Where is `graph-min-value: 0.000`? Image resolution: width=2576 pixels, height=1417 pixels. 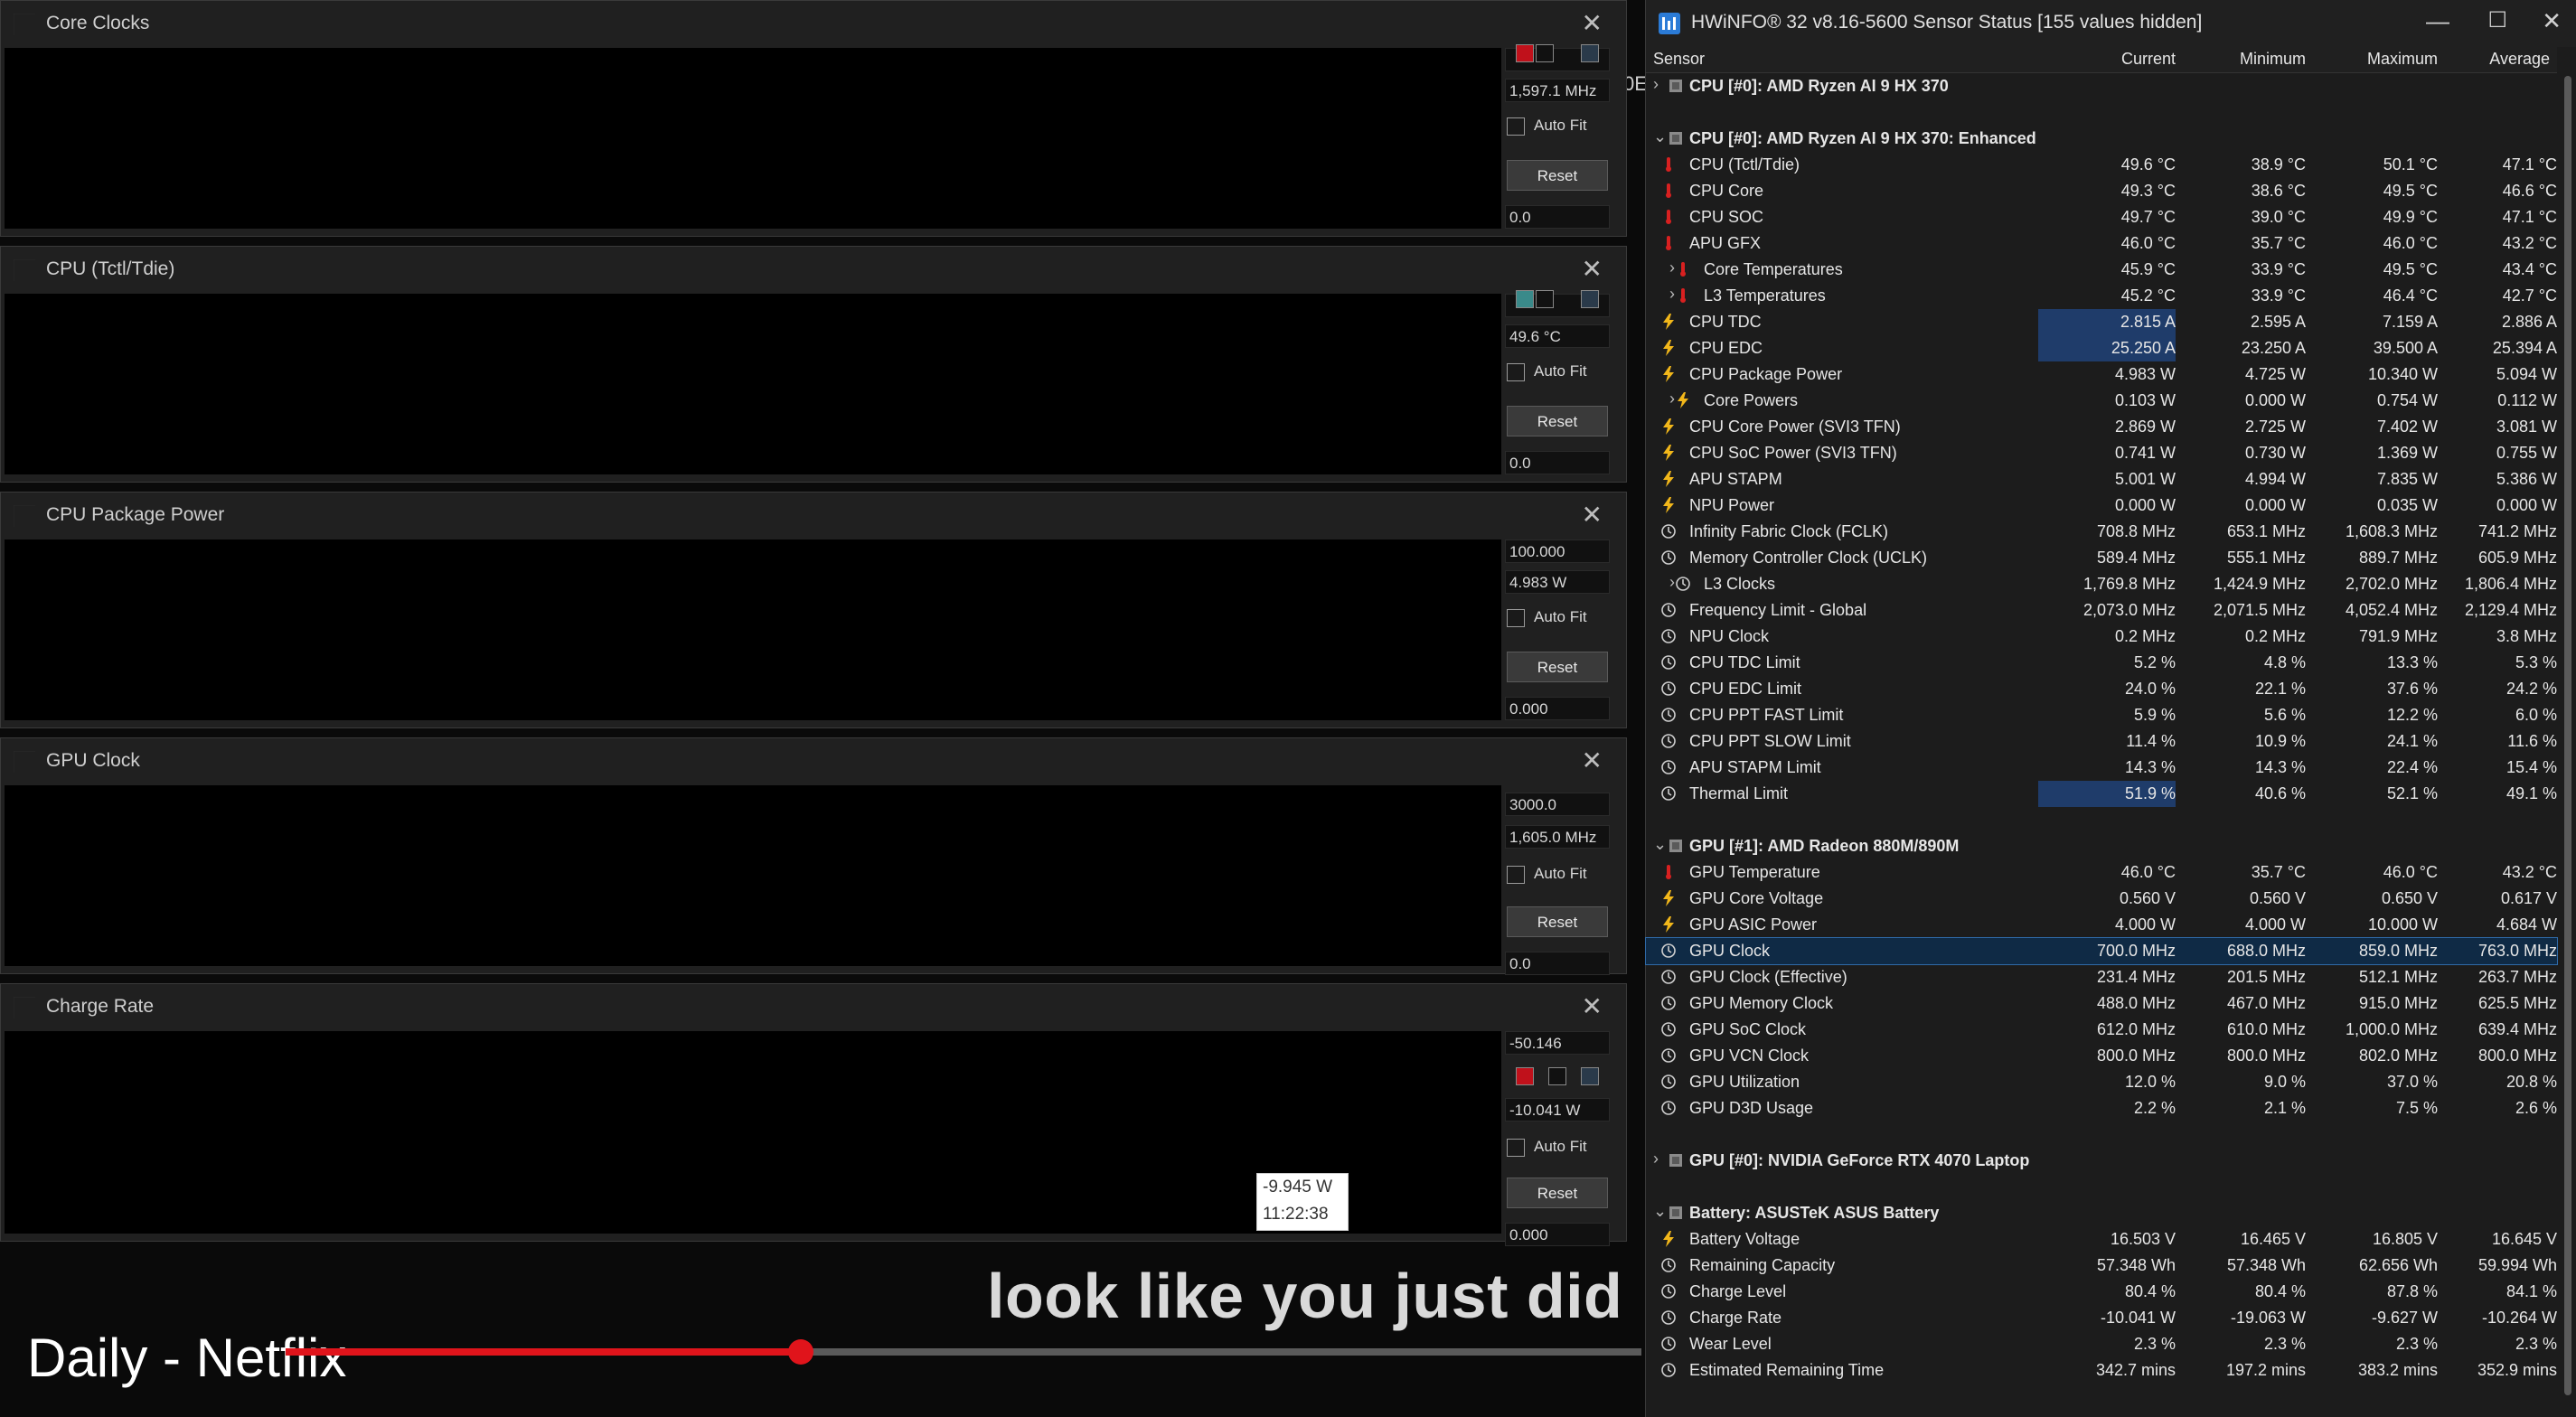
graph-min-value: 0.000 is located at coordinates (1557, 1235).